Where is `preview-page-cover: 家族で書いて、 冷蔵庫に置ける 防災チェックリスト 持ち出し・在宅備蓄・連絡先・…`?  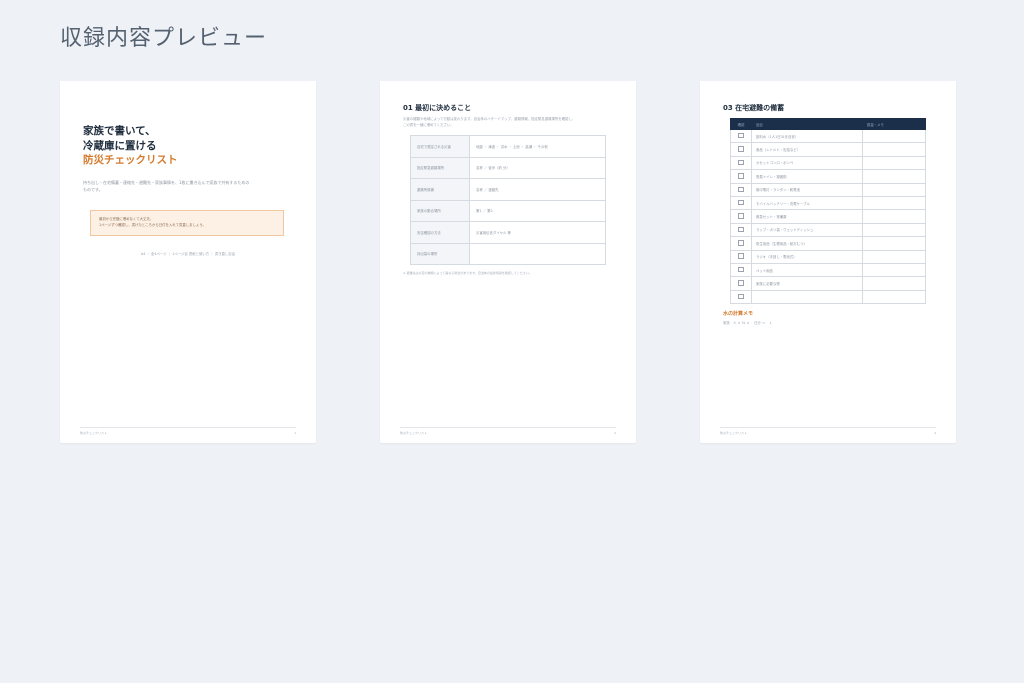
preview-page-cover: 家族で書いて、 冷蔵庫に置ける 防災チェックリスト 持ち出し・在宅備蓄・連絡先・… is located at coordinates (188, 262).